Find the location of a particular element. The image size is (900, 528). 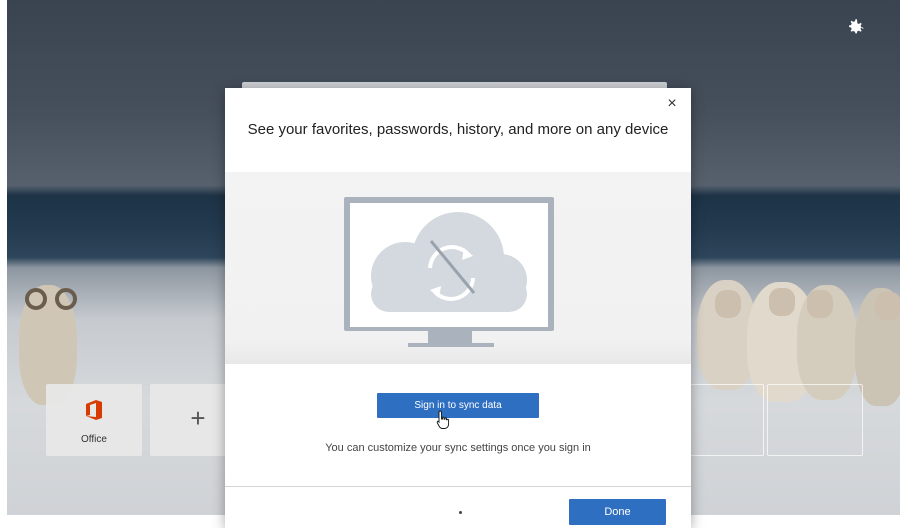

hand-cursor-icon is located at coordinates (443, 419).